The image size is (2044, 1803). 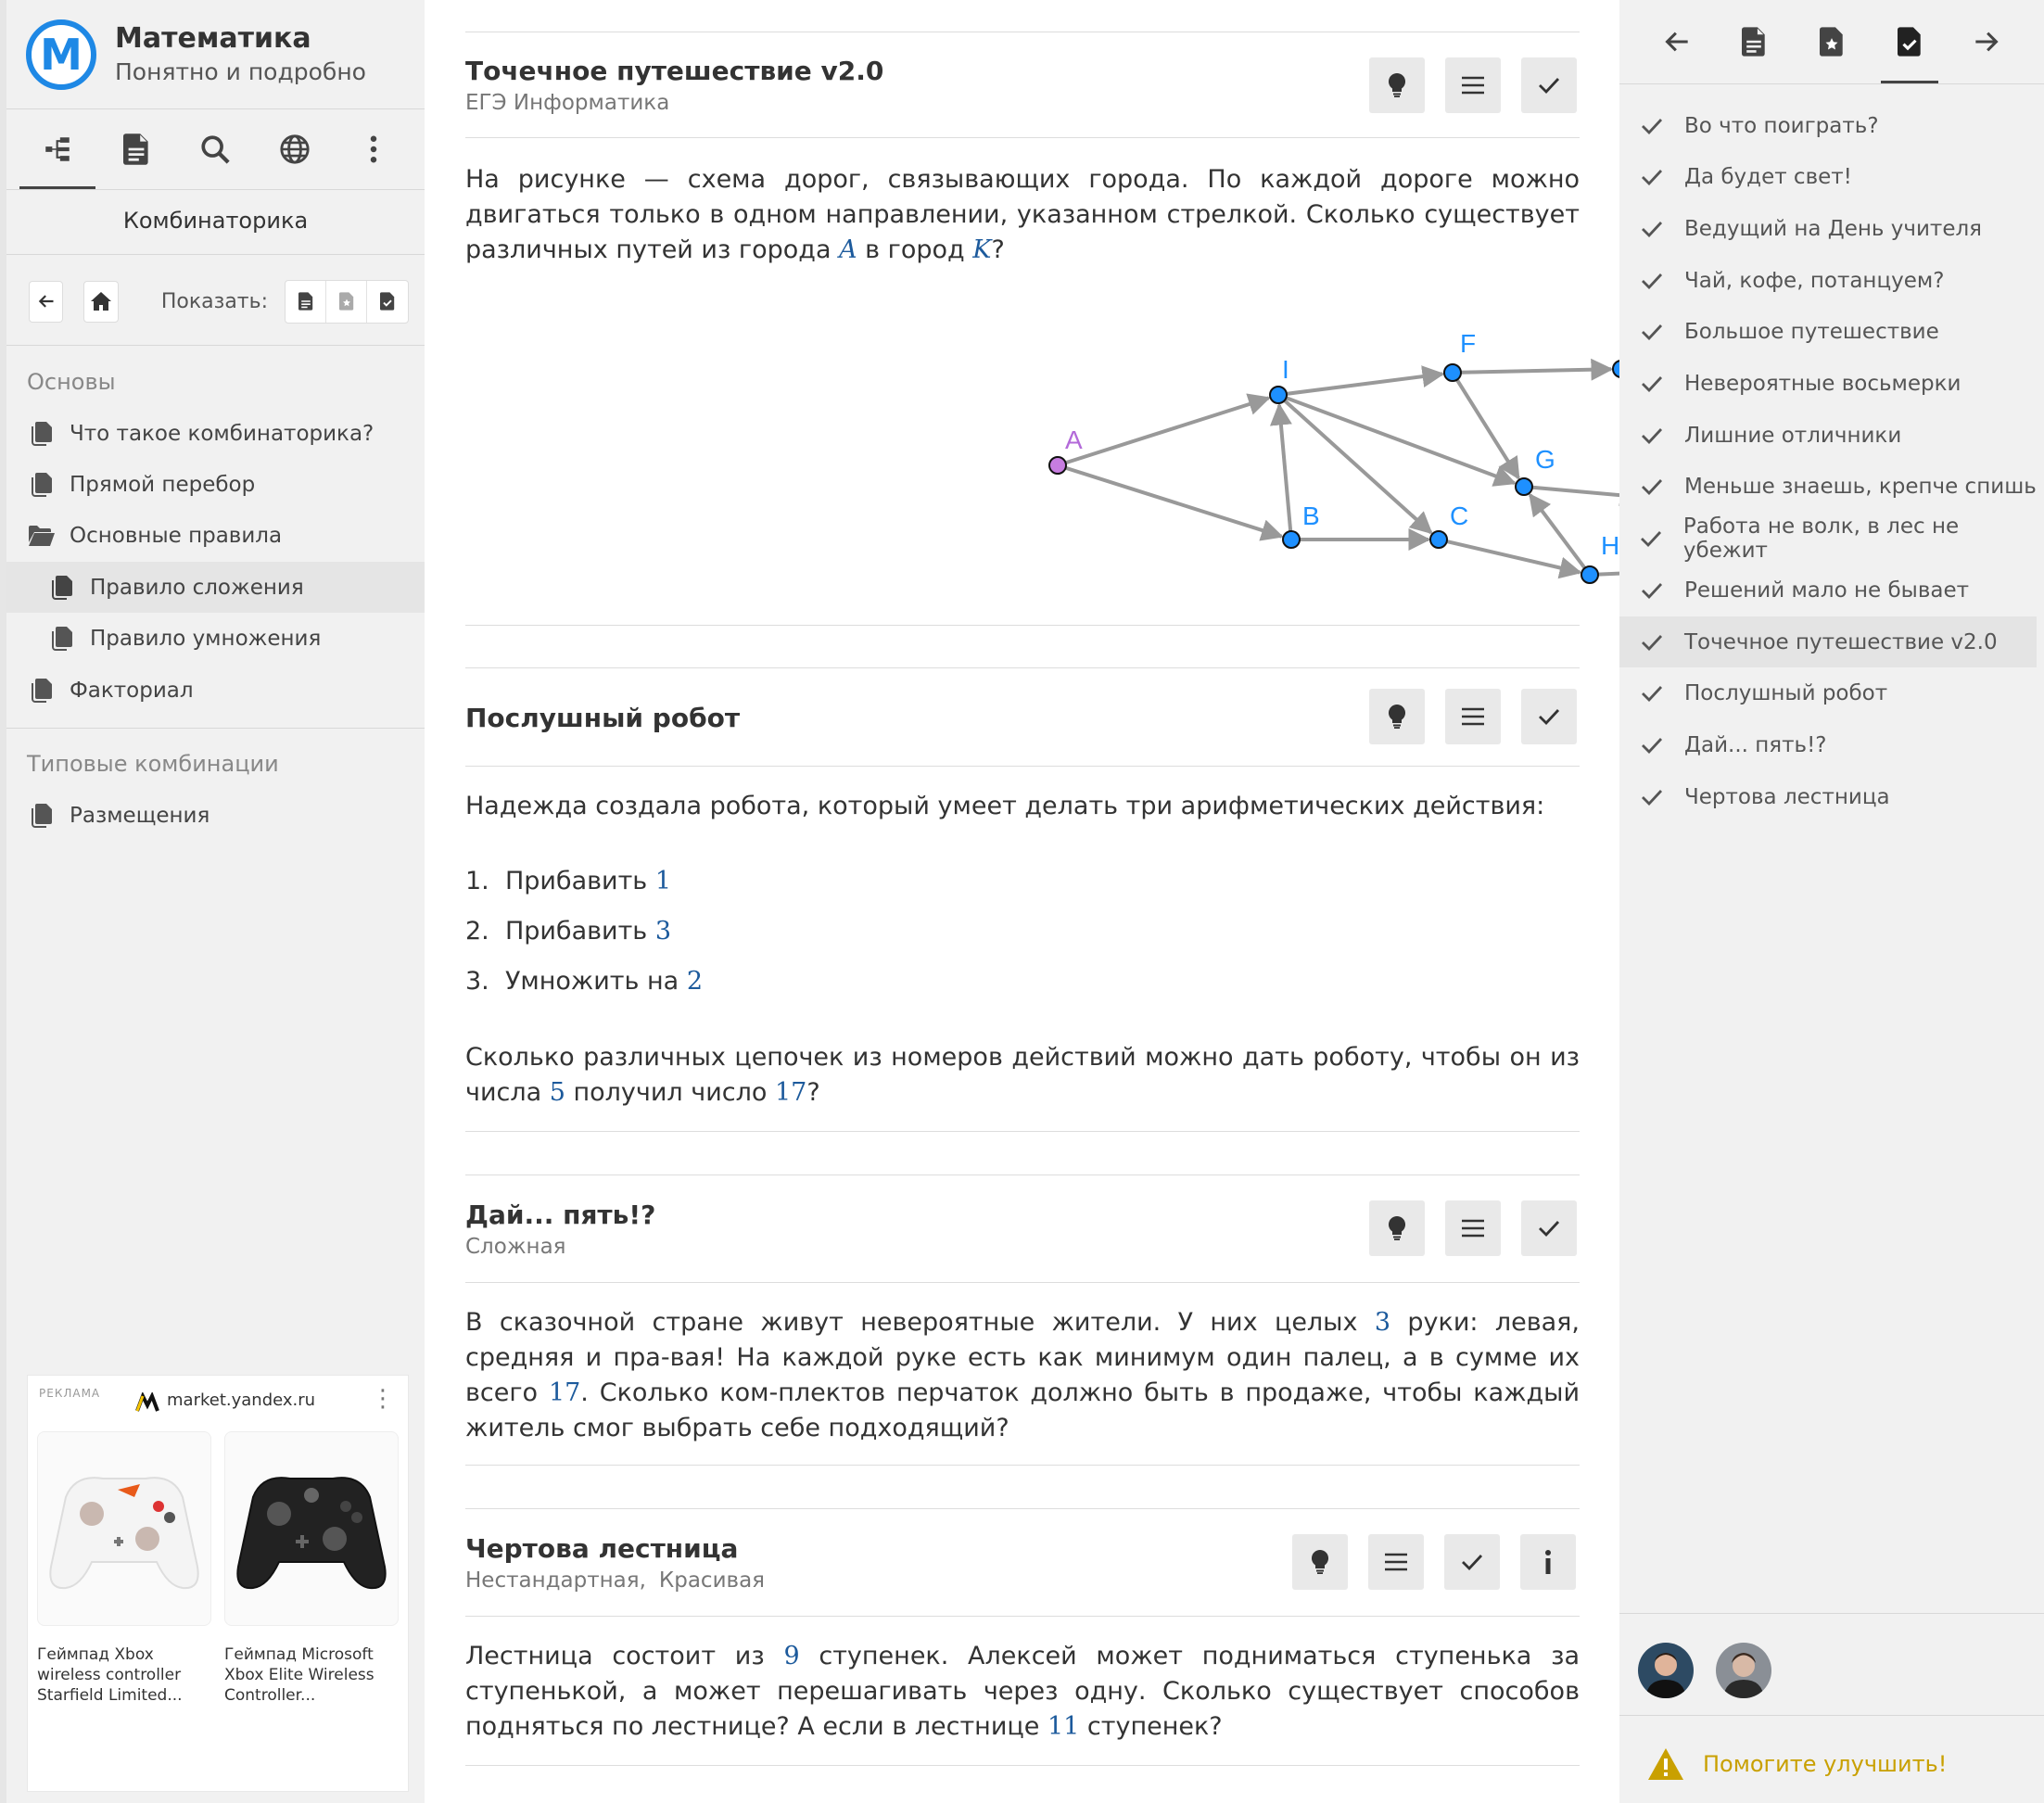 I want to click on market-logo-icon, so click(x=147, y=1402).